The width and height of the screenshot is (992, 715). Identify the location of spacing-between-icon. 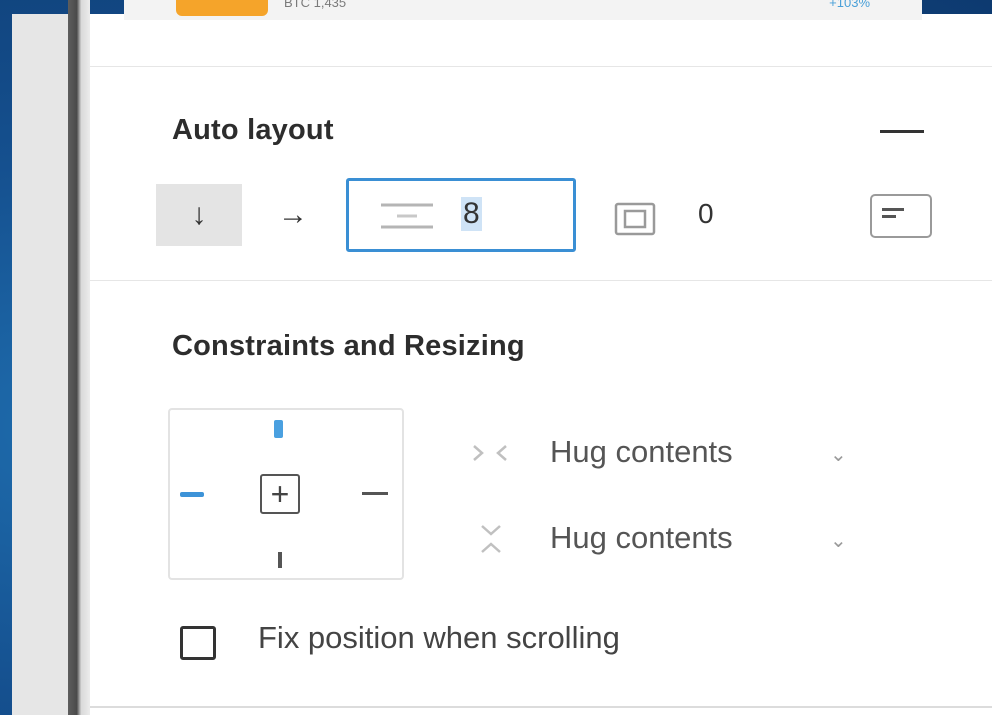
(407, 216).